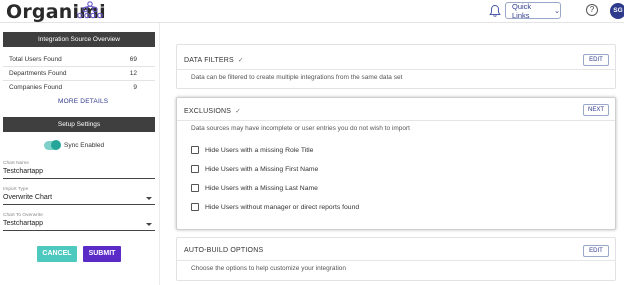 The image size is (624, 285). What do you see at coordinates (83, 101) in the screenshot?
I see `more-details-link: MORE DETAILS` at bounding box center [83, 101].